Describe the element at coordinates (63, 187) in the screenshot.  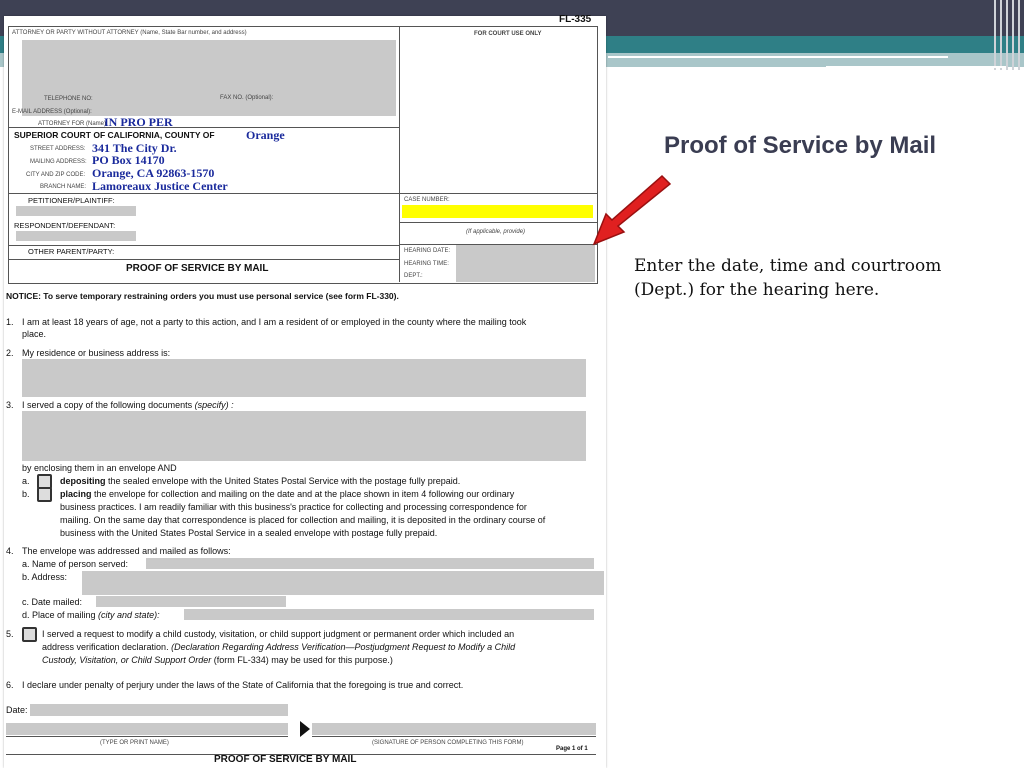
I see `branch-label: BRANCH NAME:` at that location.